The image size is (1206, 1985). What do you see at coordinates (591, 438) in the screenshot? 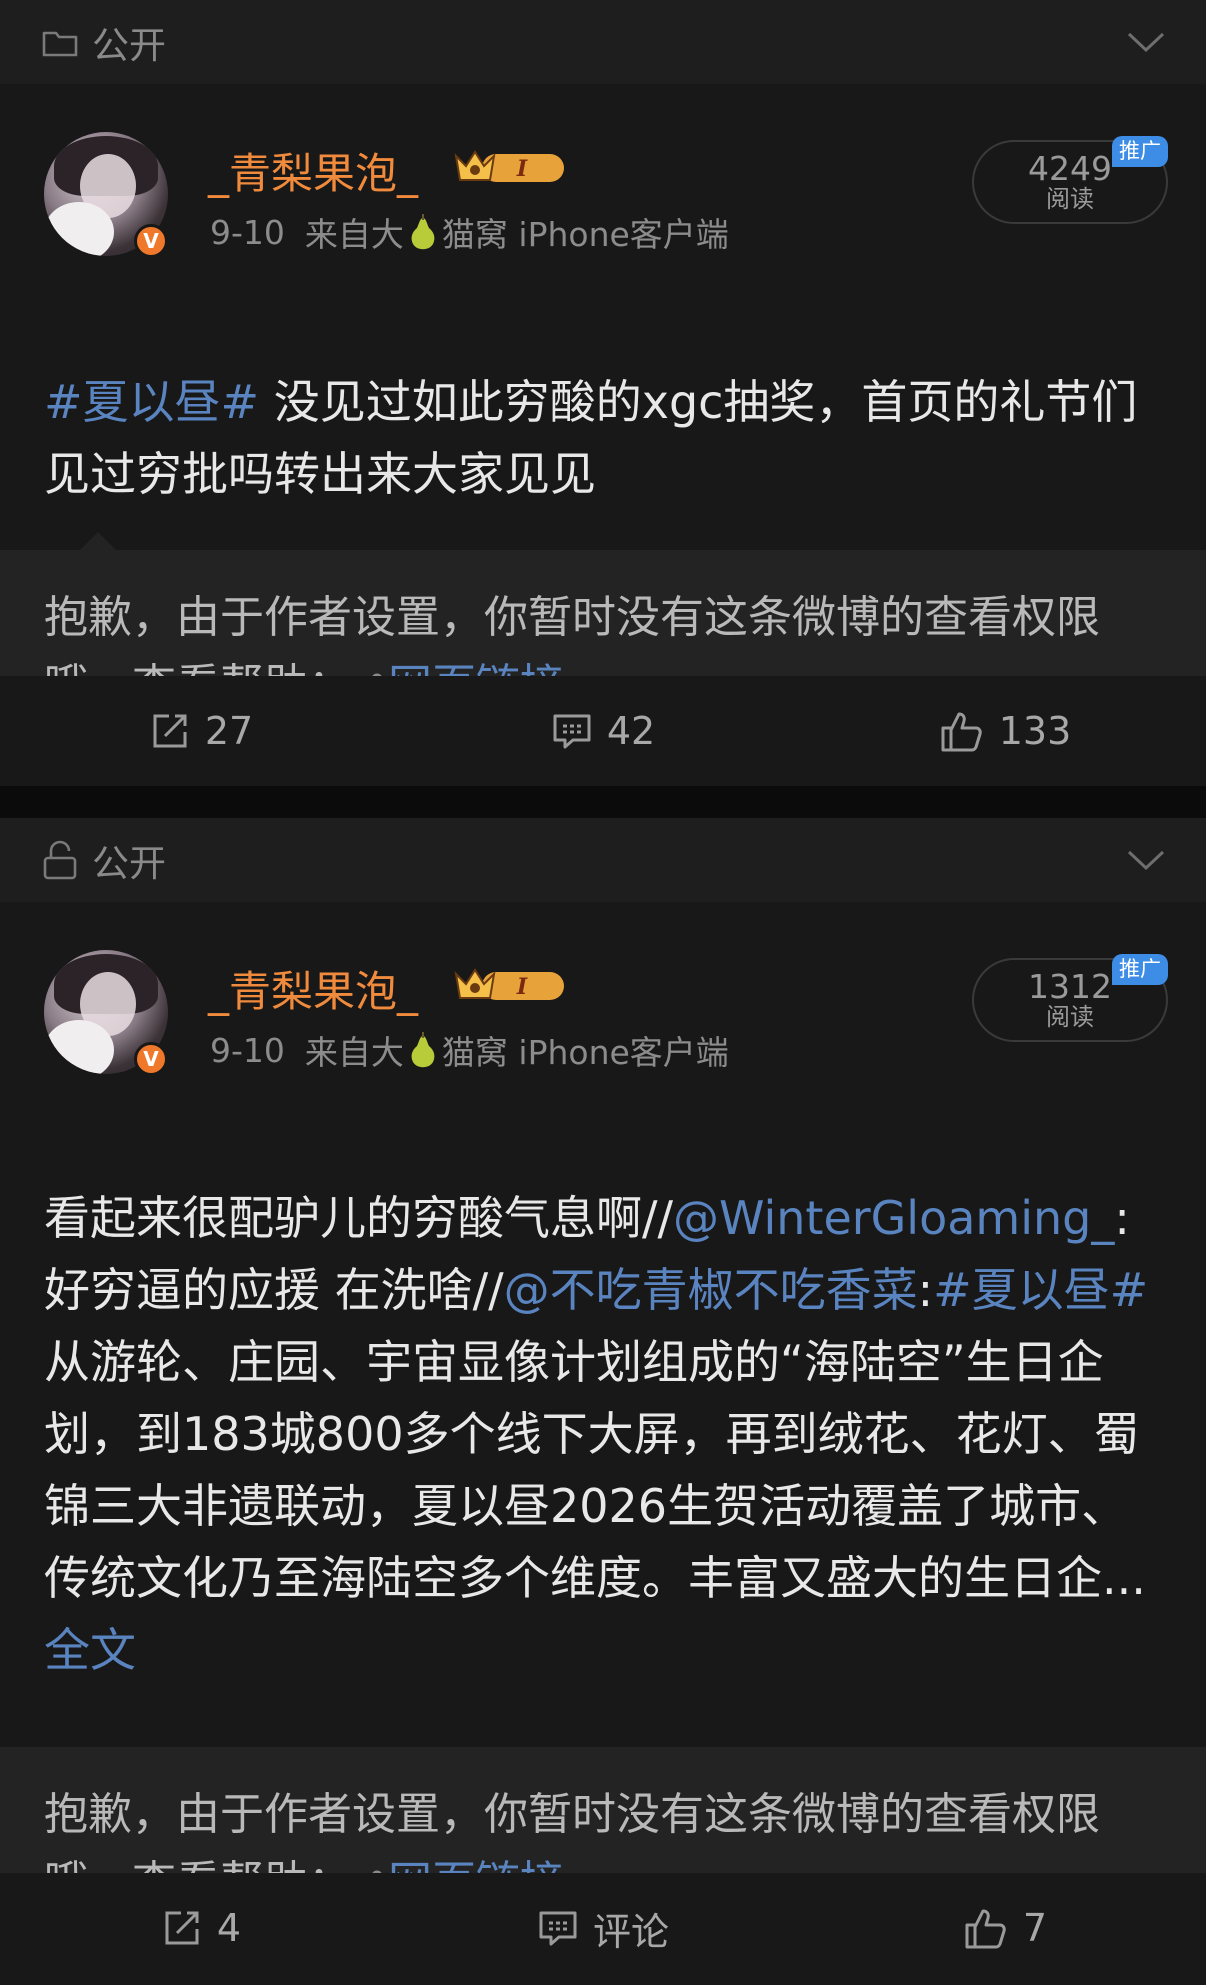
I see `post-text: #夏以昼# 没见过如此穷酸的xgc抽奖，首页的礼节们见过穷批吗转出来大家见见` at bounding box center [591, 438].